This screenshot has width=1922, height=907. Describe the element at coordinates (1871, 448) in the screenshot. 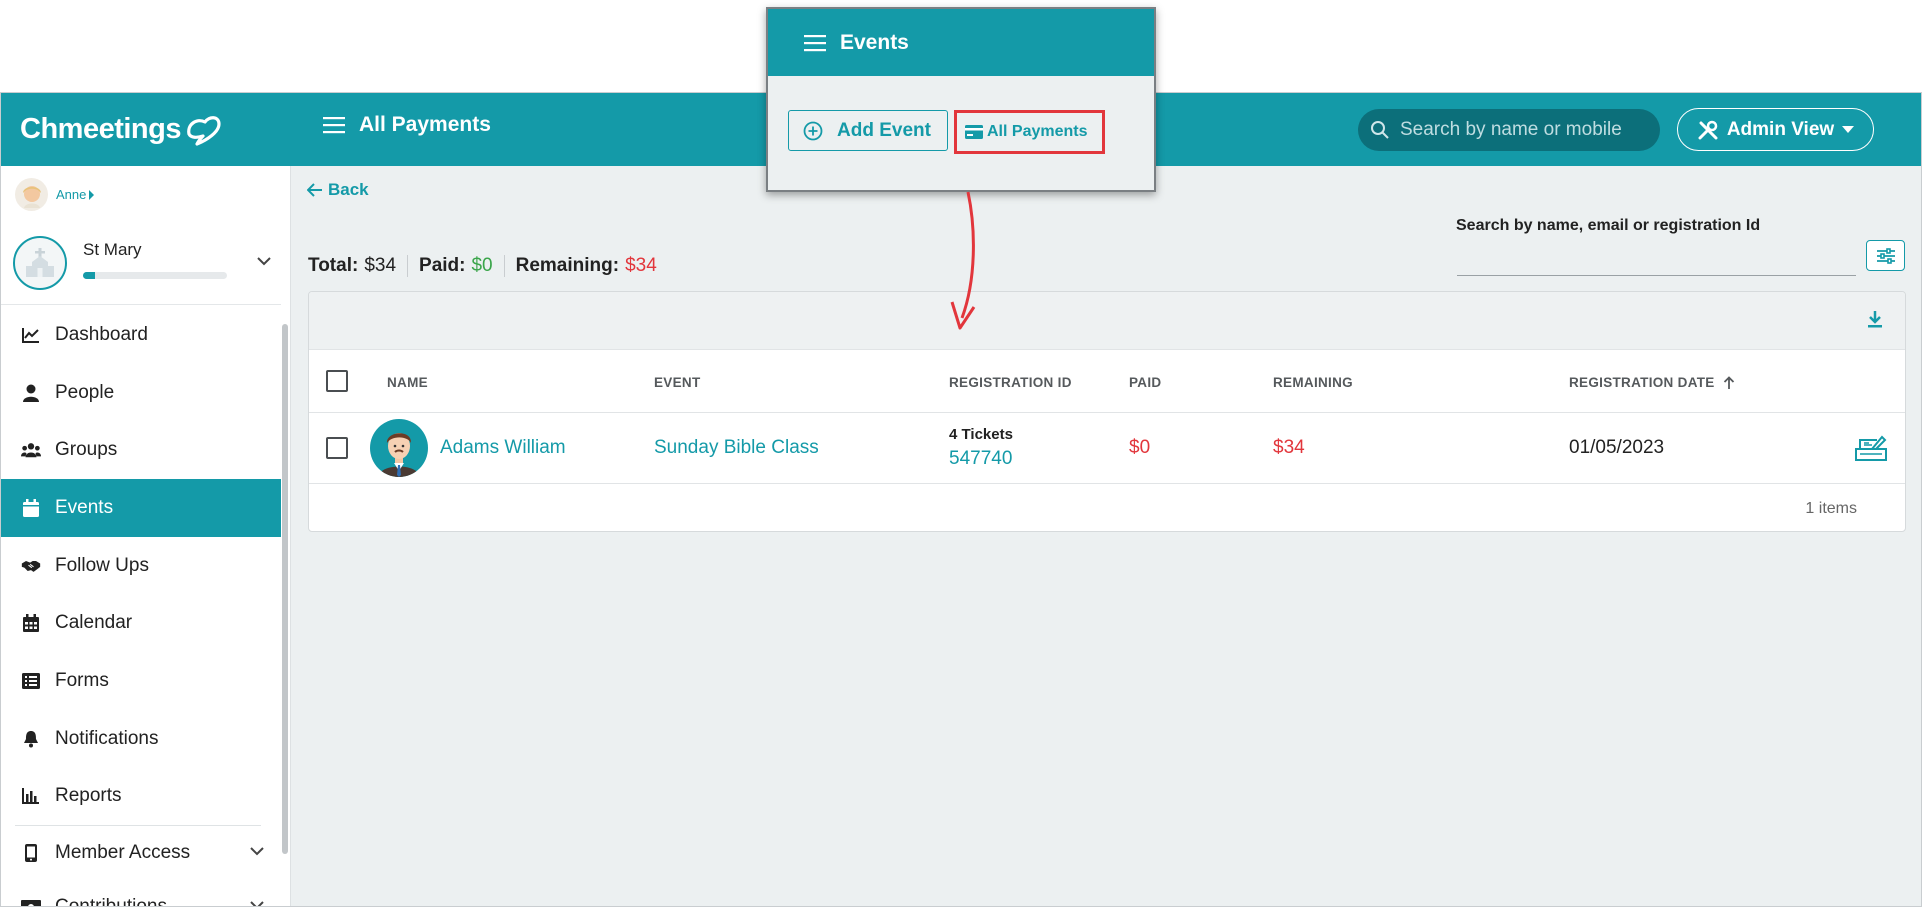

I see `payment-register-icon` at that location.